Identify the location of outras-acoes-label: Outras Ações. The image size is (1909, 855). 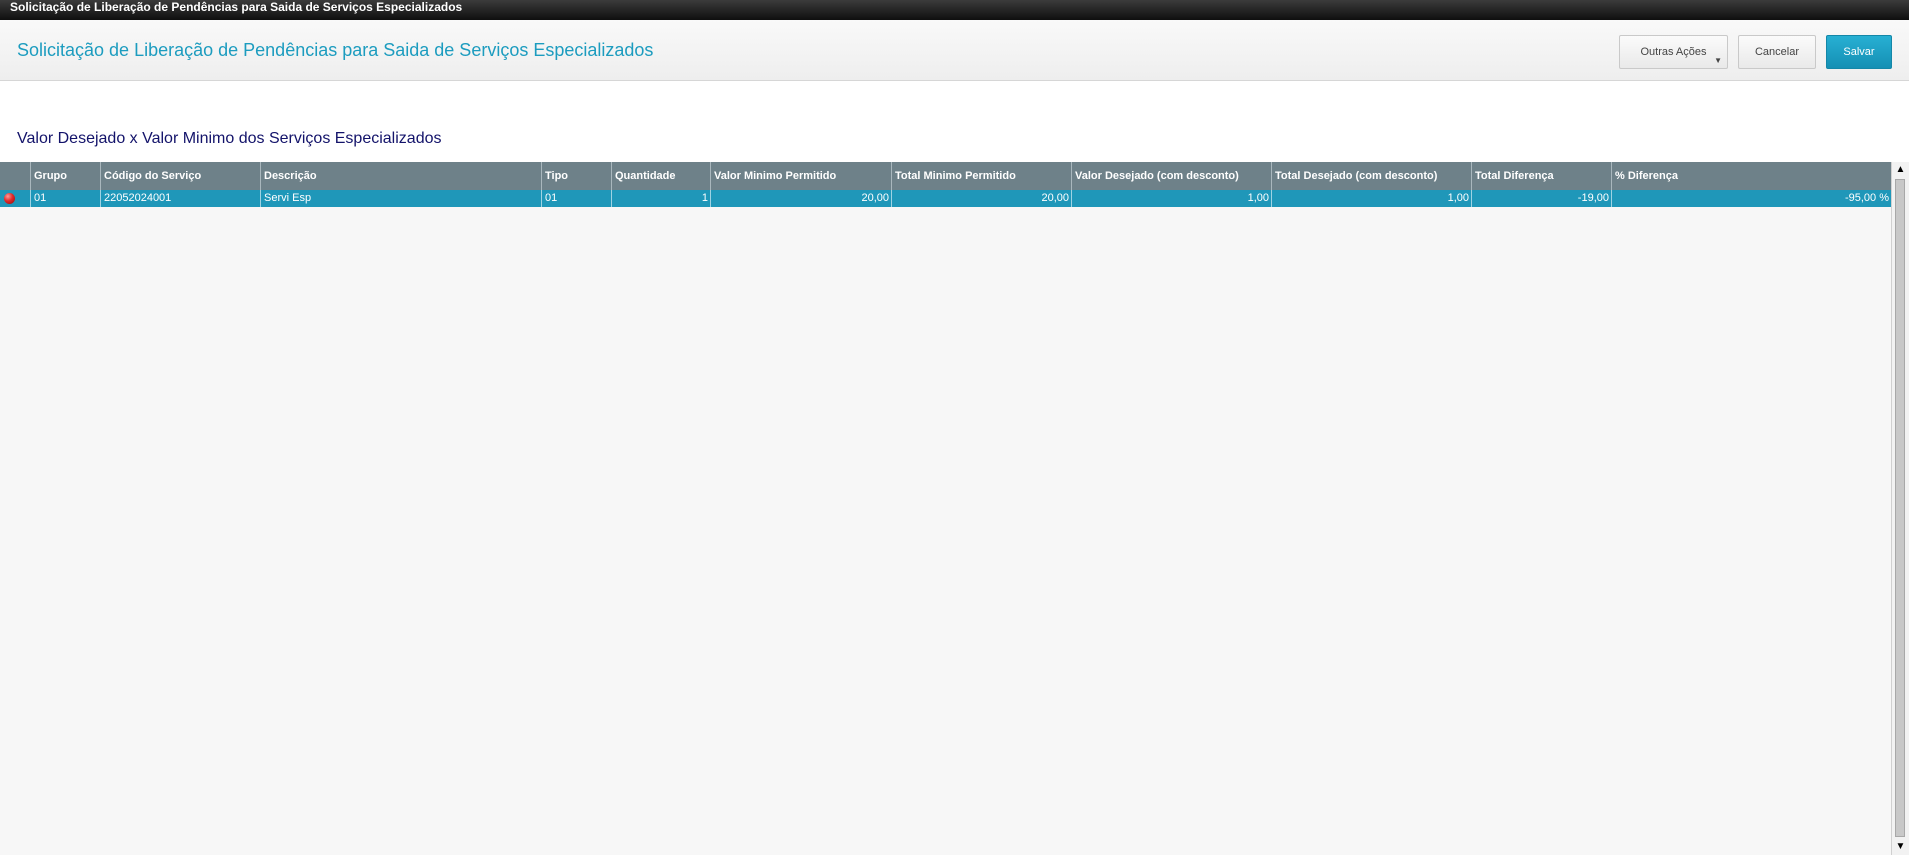
(1673, 52).